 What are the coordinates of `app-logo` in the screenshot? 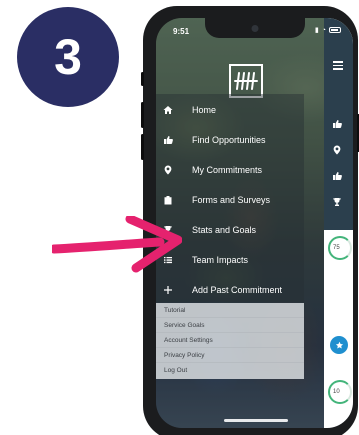 It's located at (246, 81).